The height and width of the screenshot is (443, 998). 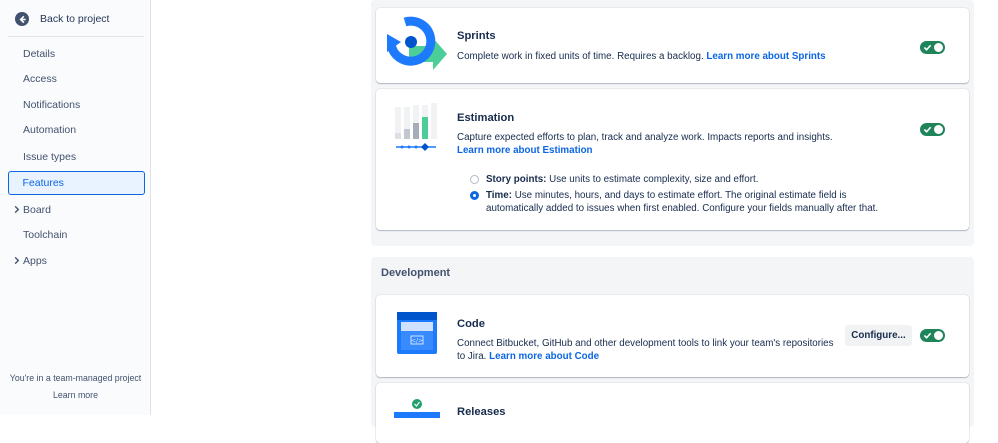 I want to click on sidebar-item-automation: Automation, so click(x=76, y=130).